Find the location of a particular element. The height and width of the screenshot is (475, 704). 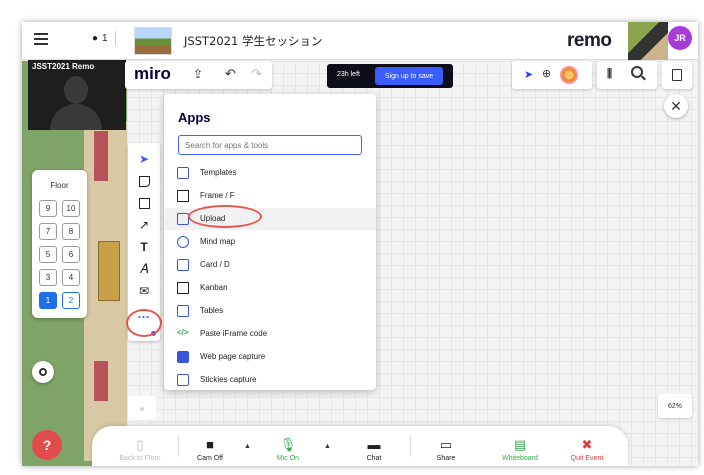

app-item-stickies-capture: Stickies capture is located at coordinates (270, 380).